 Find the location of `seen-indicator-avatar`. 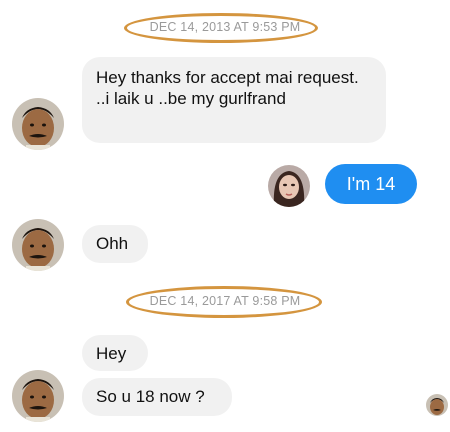

seen-indicator-avatar is located at coordinates (437, 405).